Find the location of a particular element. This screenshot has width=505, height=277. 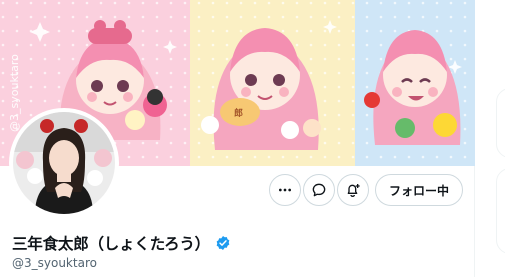

profile-name-row: 三年食太郎（しょくたろう） is located at coordinates (121, 243).